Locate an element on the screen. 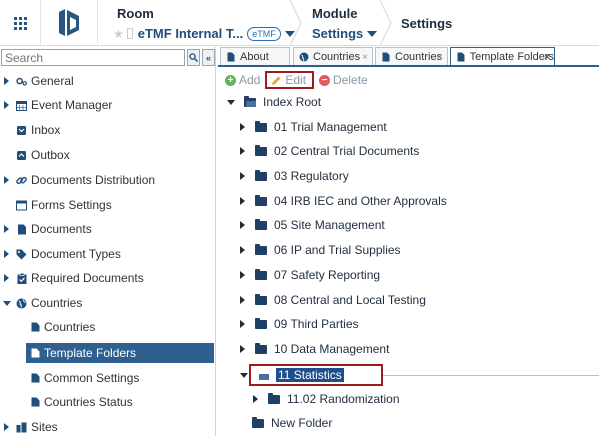  sidebar-item-event-manager: Event Manager is located at coordinates (108, 105).